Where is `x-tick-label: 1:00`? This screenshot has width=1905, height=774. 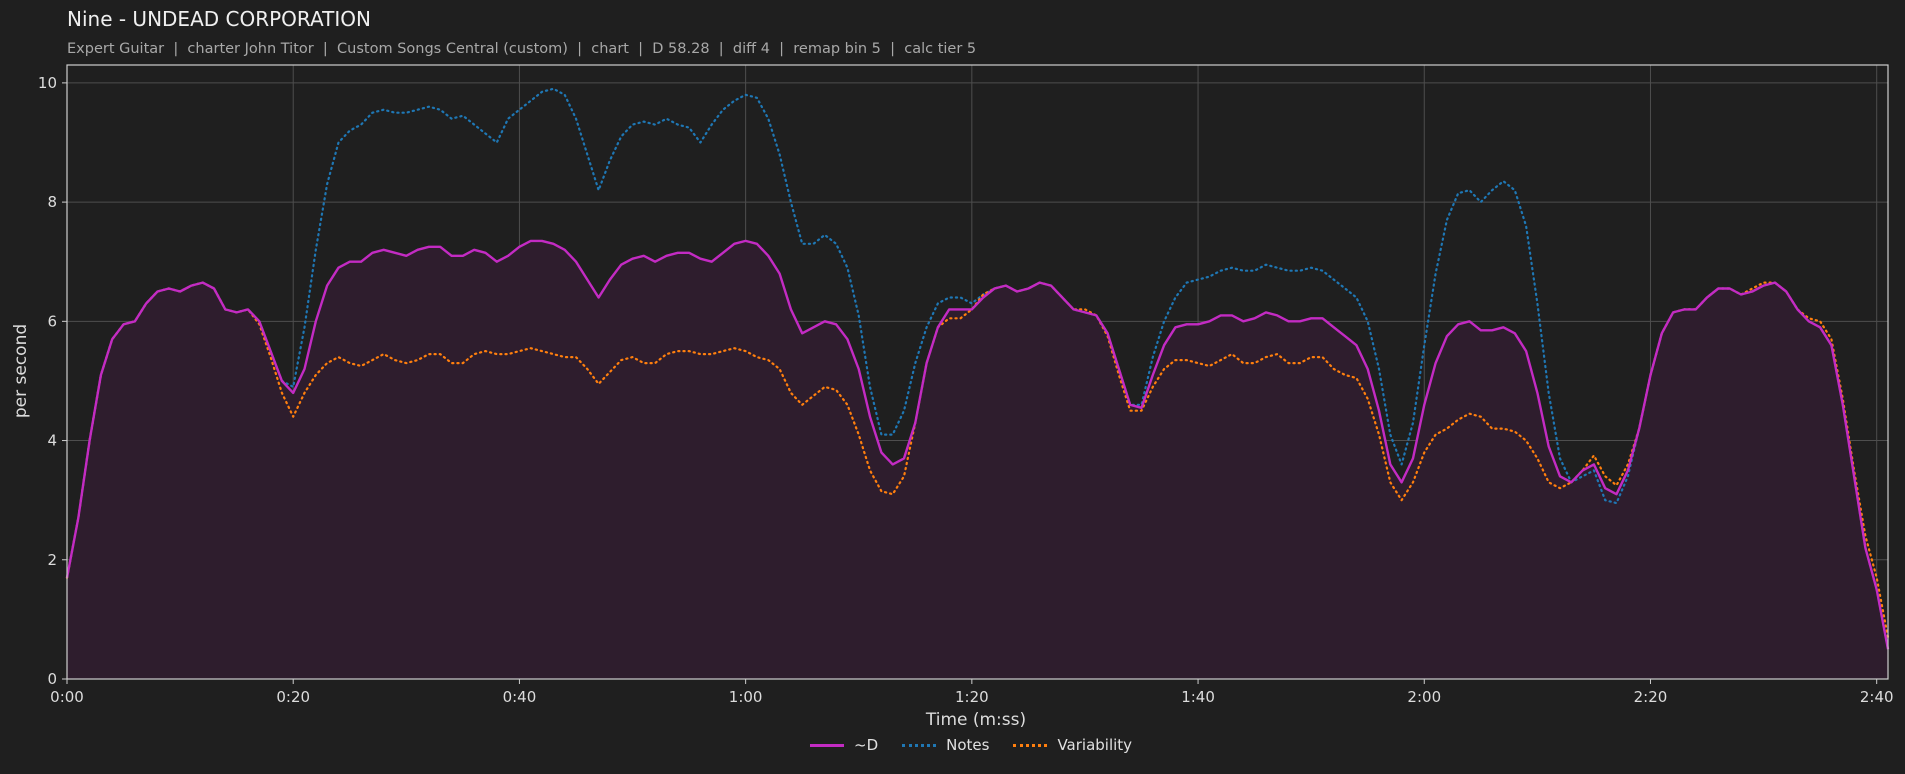
x-tick-label: 1:00 is located at coordinates (746, 697).